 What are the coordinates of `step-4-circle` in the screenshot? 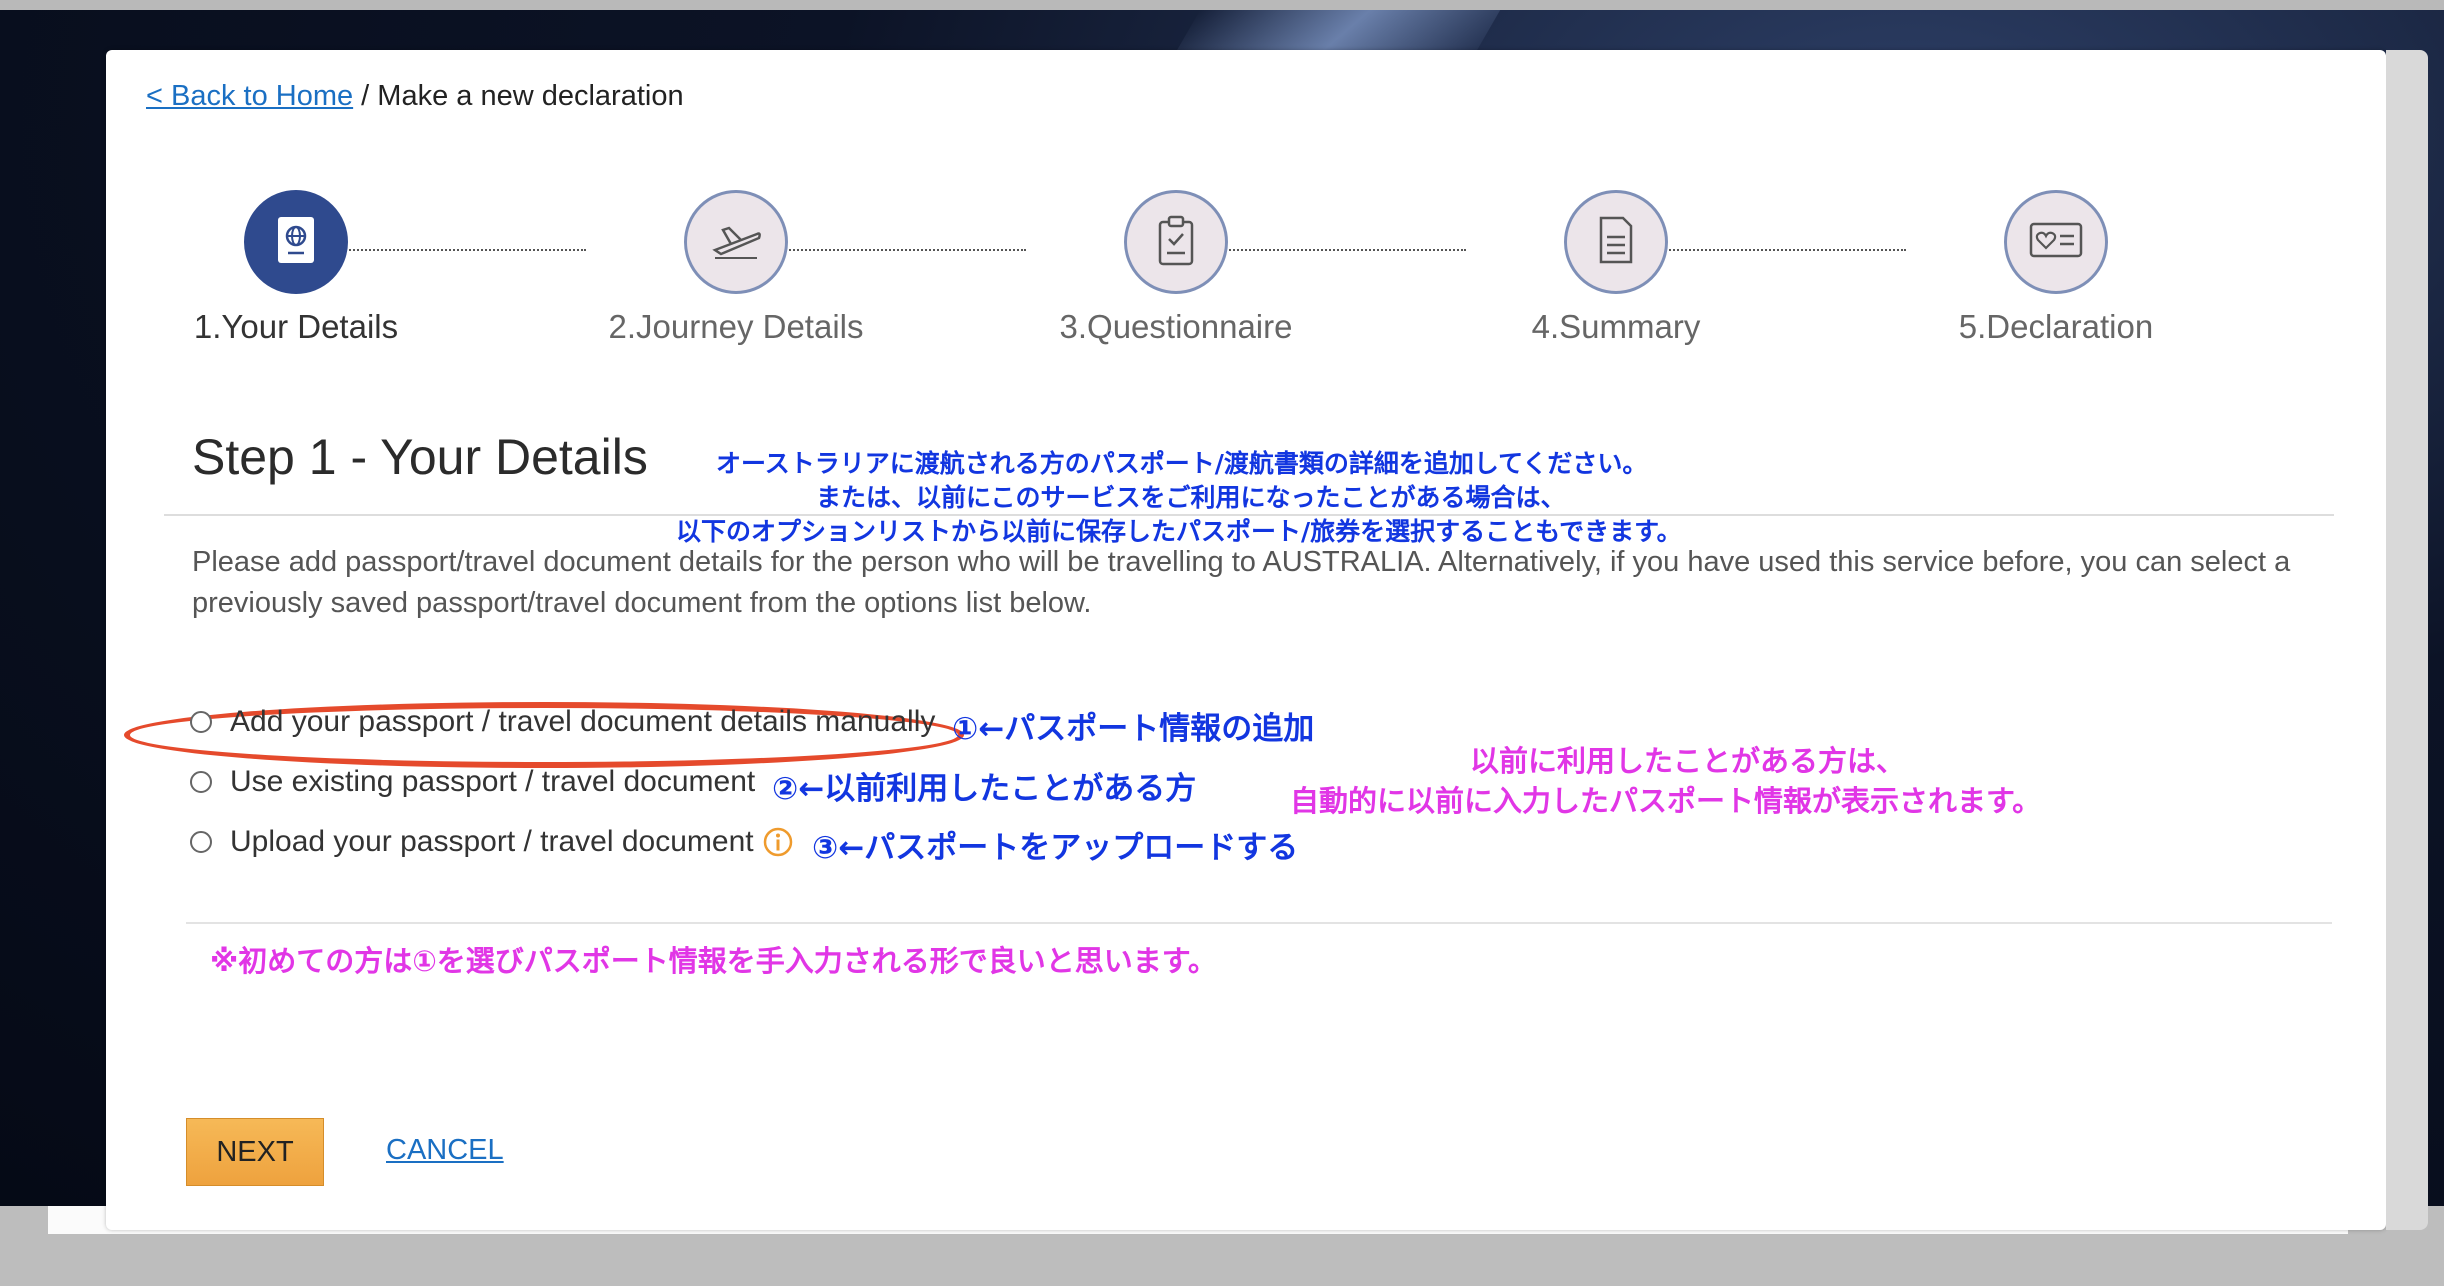 It's located at (1616, 242).